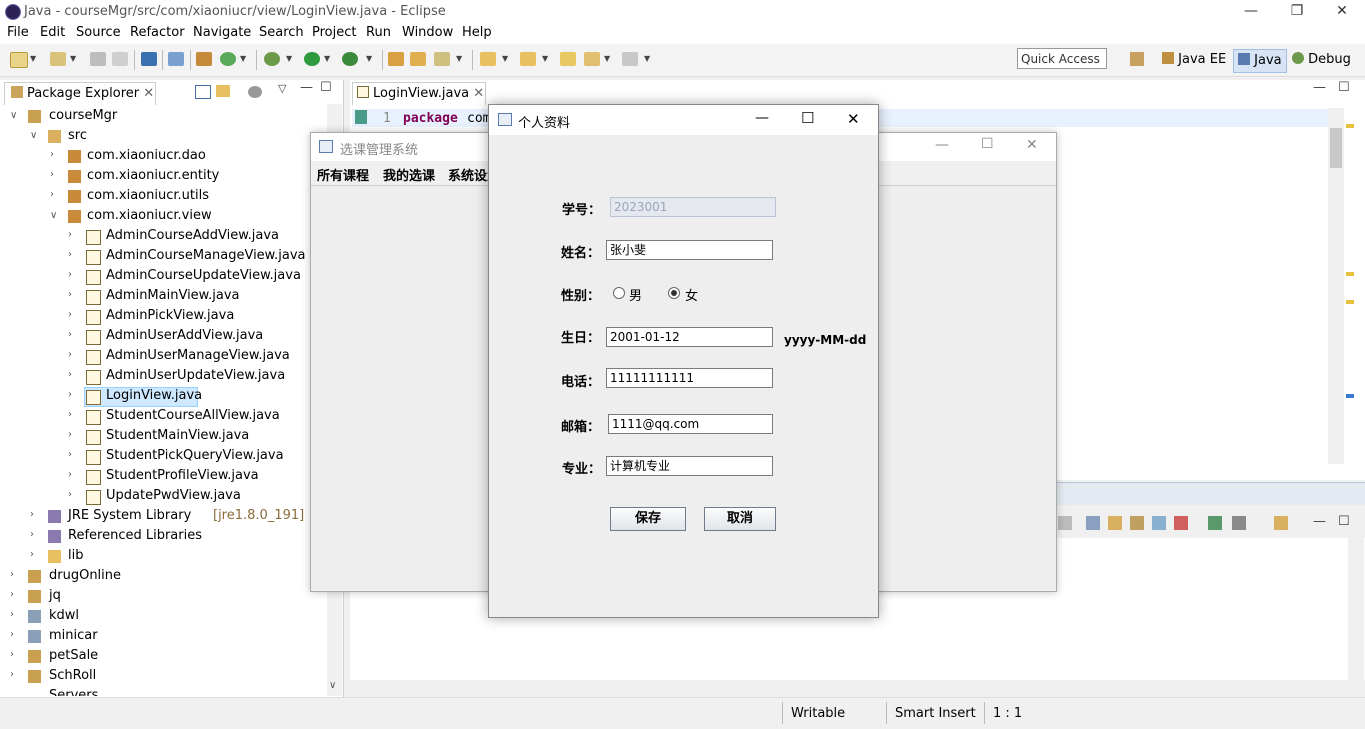 This screenshot has width=1365, height=729. I want to click on quick-access-input: Quick Access, so click(1062, 58).